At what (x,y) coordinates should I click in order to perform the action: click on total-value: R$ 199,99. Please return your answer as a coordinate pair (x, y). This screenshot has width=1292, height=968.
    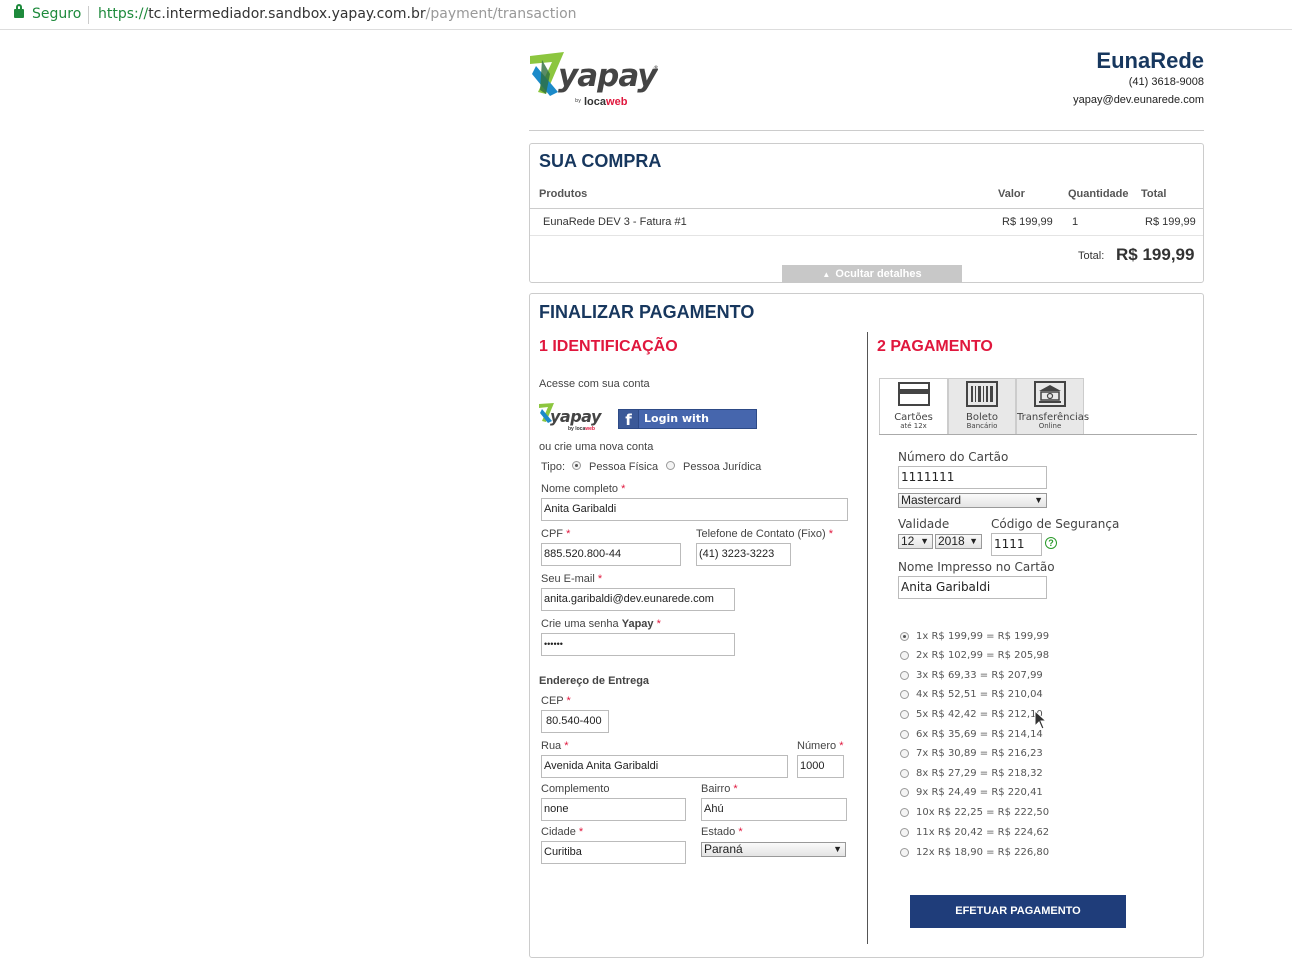
    Looking at the image, I should click on (1155, 254).